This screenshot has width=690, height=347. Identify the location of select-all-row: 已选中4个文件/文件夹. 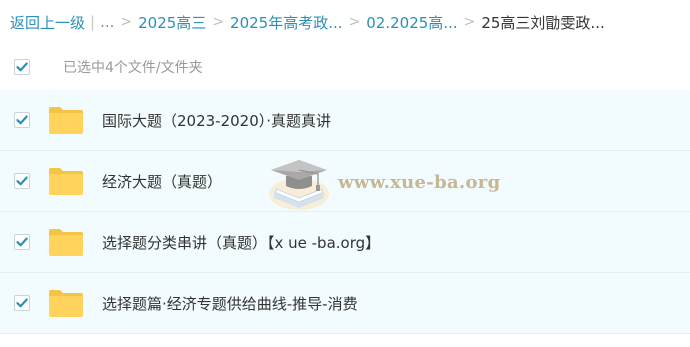
(345, 67).